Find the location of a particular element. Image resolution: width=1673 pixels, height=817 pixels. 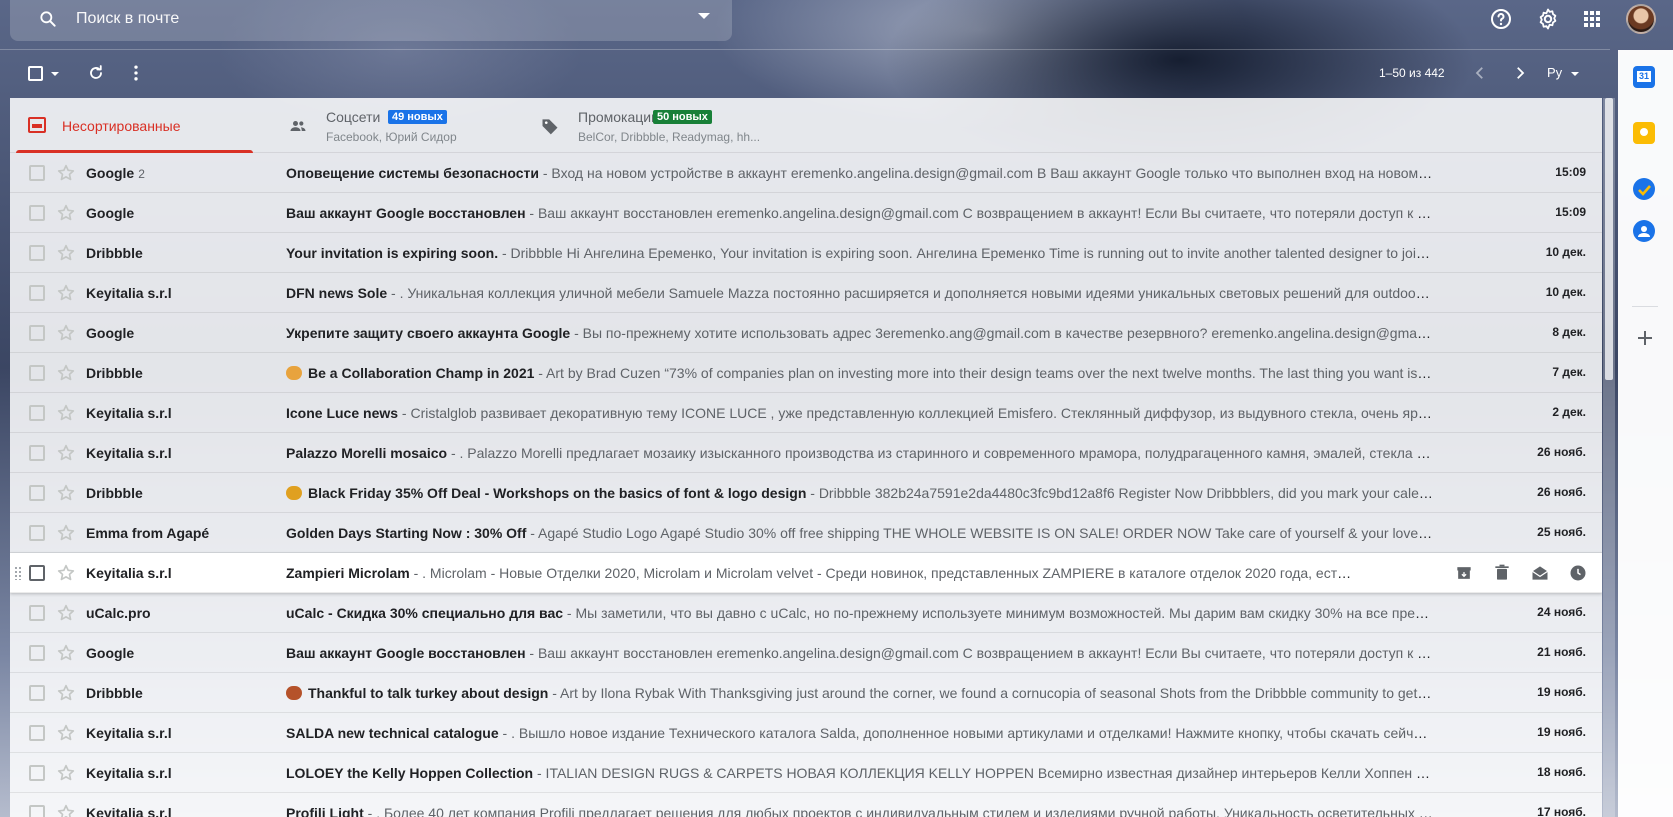

email-date: 15:09 is located at coordinates (1570, 172).